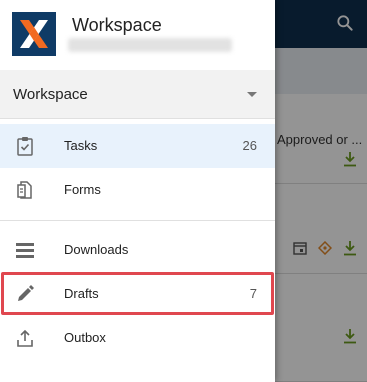  I want to click on nav-item-forms: Forms, so click(137, 190).